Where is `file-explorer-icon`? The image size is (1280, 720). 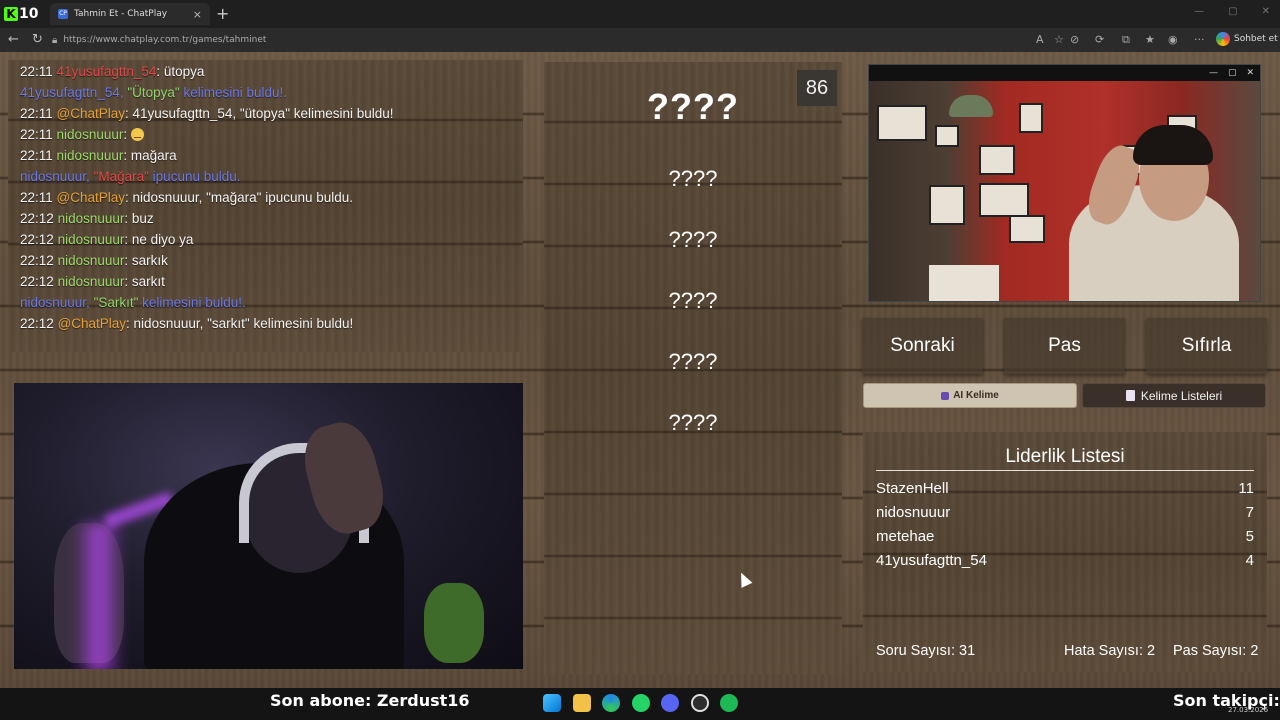 file-explorer-icon is located at coordinates (582, 703).